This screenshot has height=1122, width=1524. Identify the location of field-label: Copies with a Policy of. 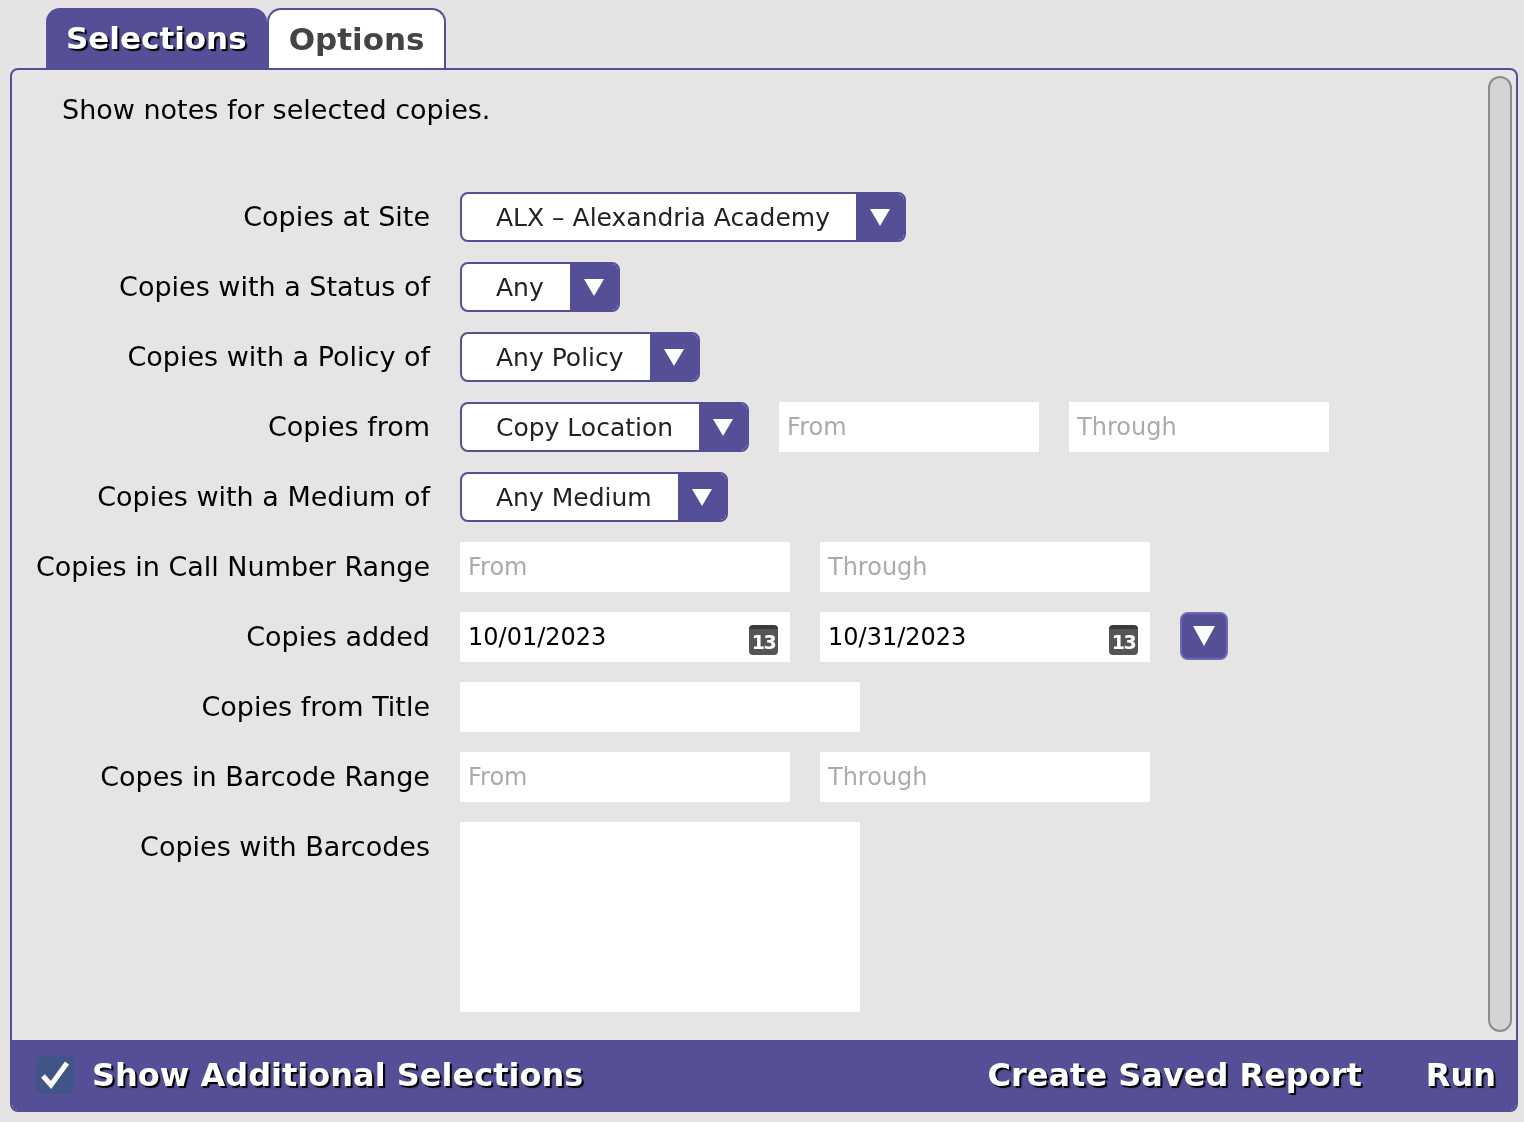
(278, 357).